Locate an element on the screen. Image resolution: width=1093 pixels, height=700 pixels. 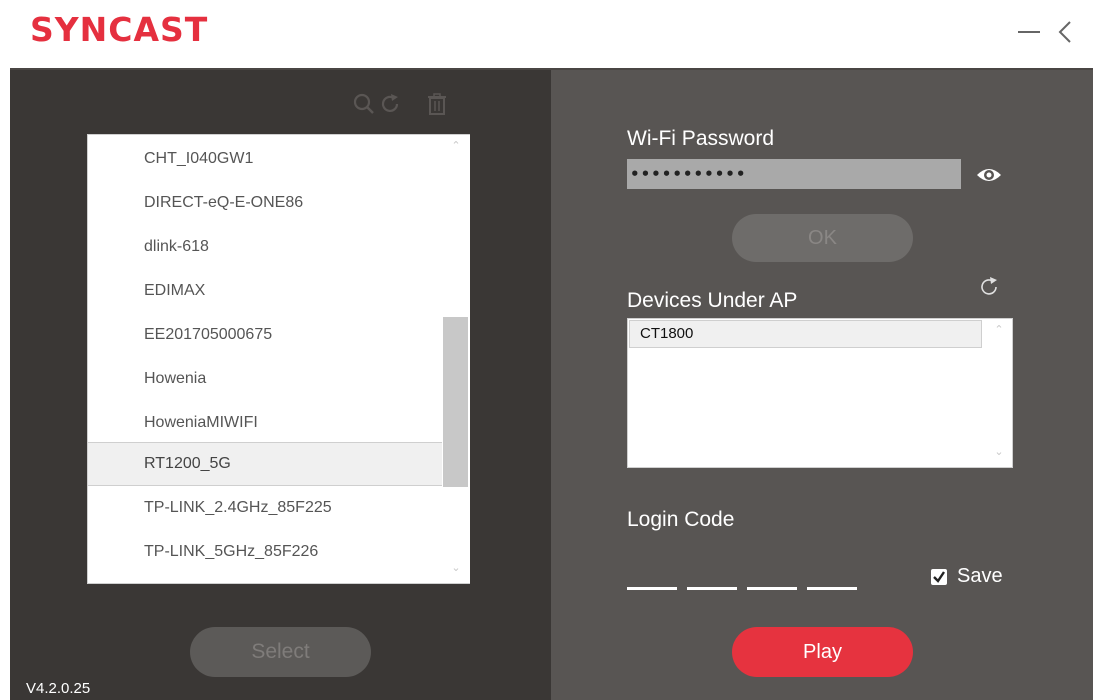
wifi-password-field is located at coordinates (794, 174).